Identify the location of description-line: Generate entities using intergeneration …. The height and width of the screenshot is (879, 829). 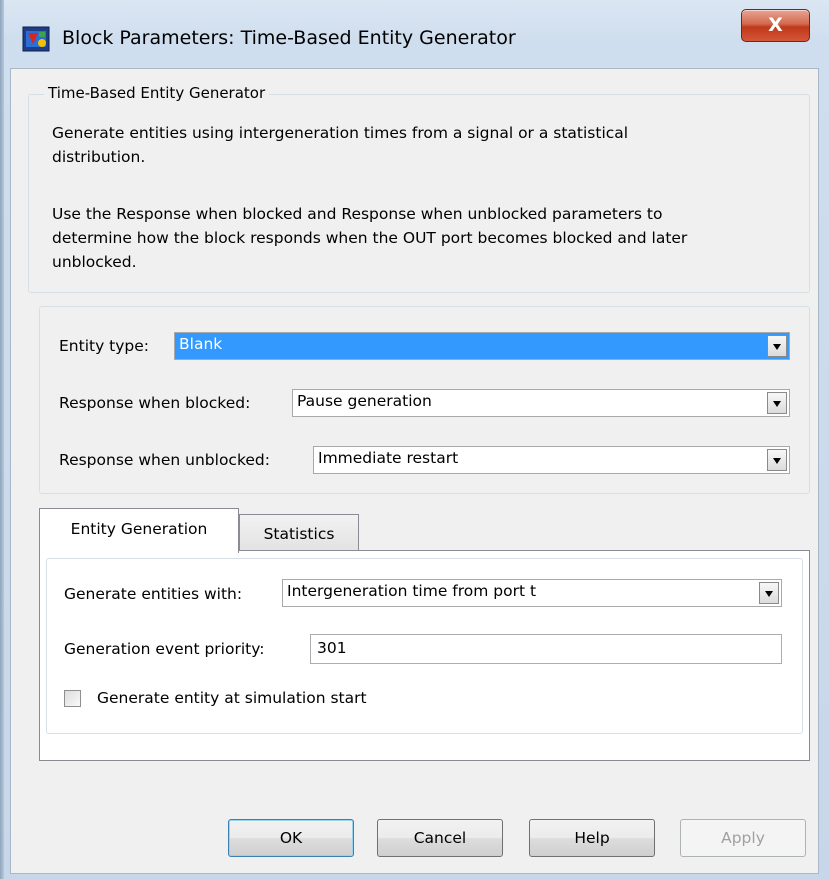
(340, 133).